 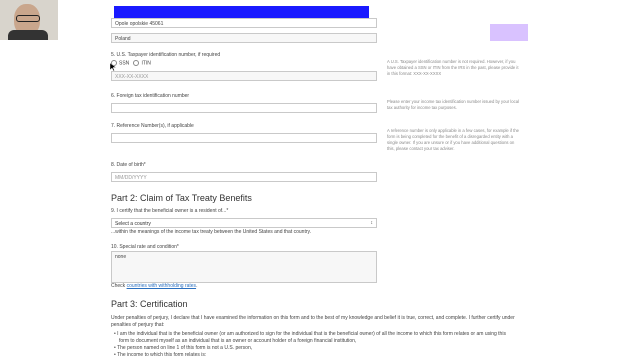 I want to click on city-field: Opole opolskie 45061, so click(x=244, y=23).